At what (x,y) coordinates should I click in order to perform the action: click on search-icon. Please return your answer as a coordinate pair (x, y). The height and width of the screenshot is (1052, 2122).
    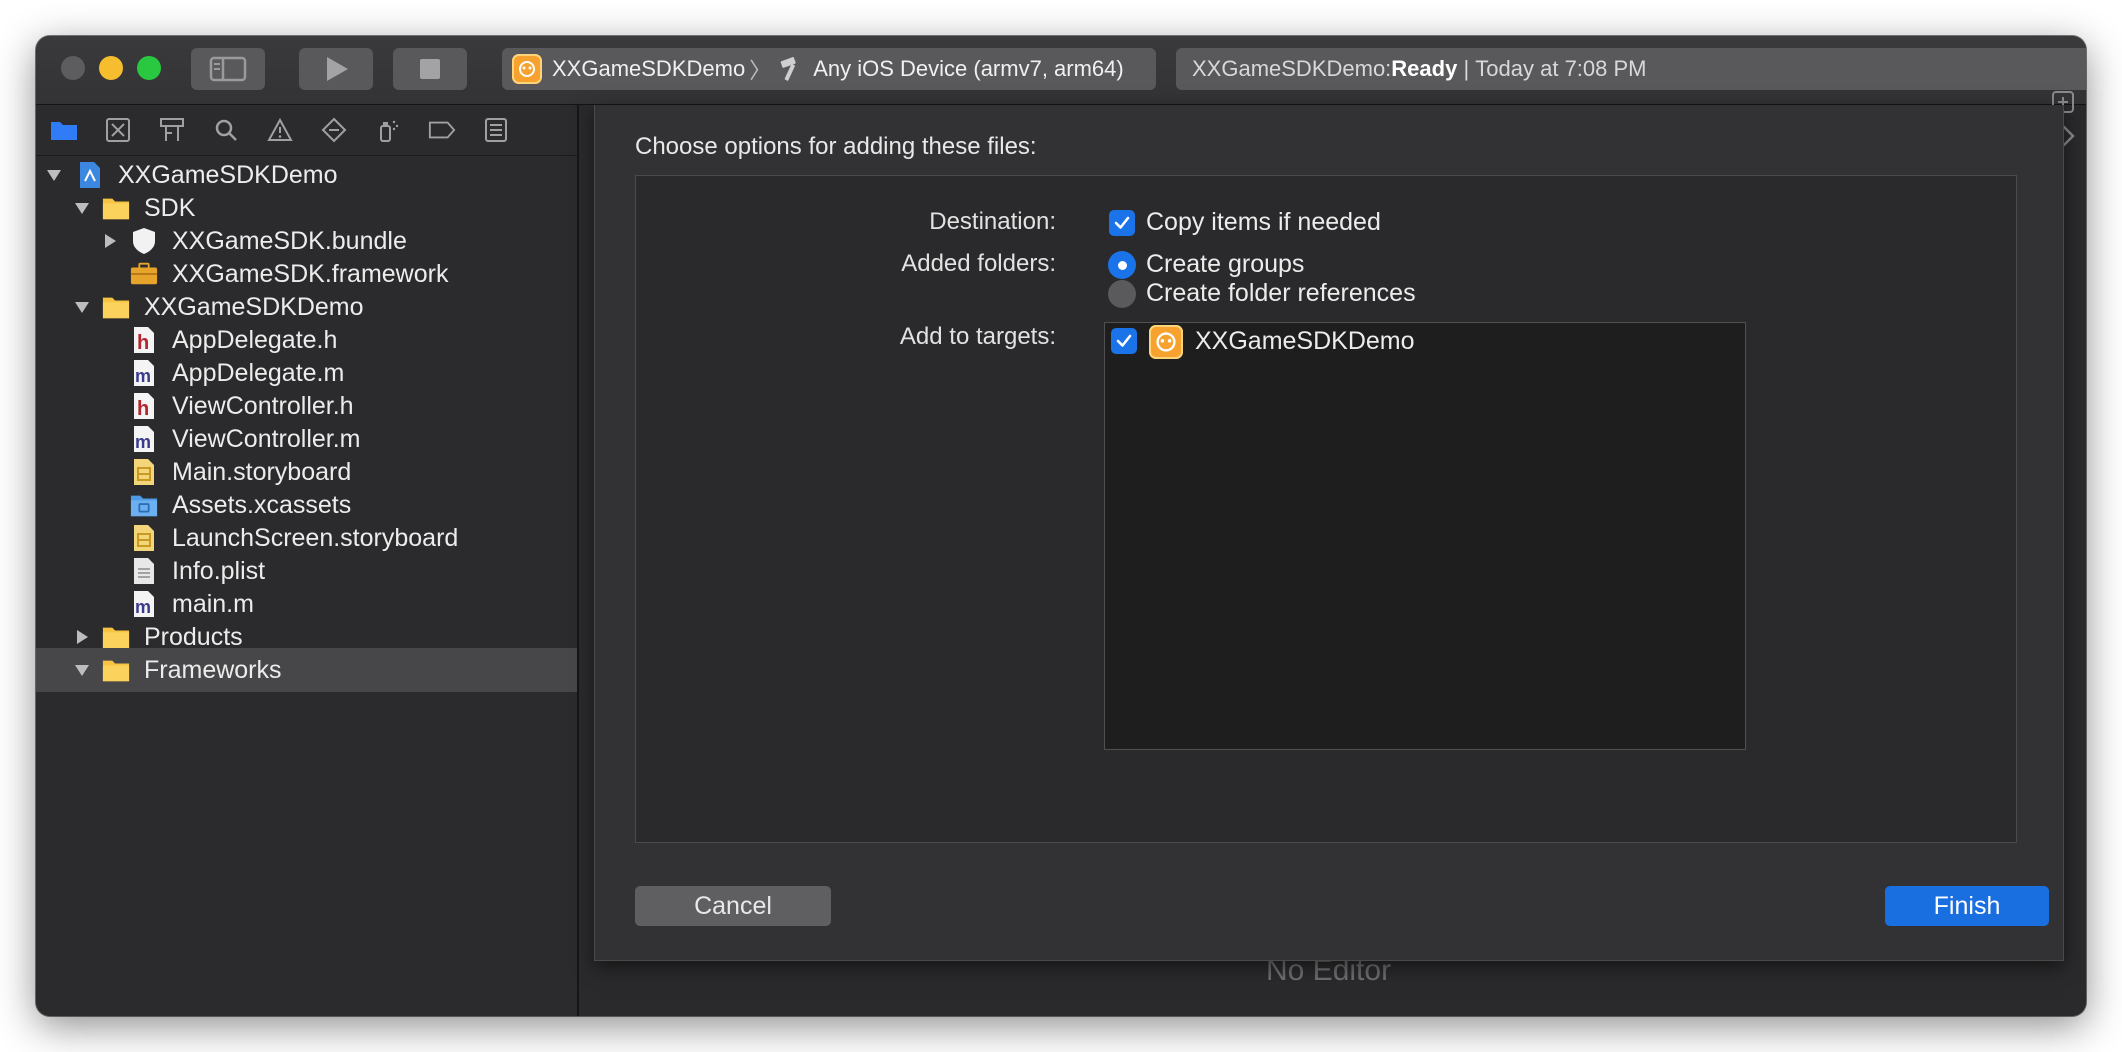
    Looking at the image, I should click on (226, 130).